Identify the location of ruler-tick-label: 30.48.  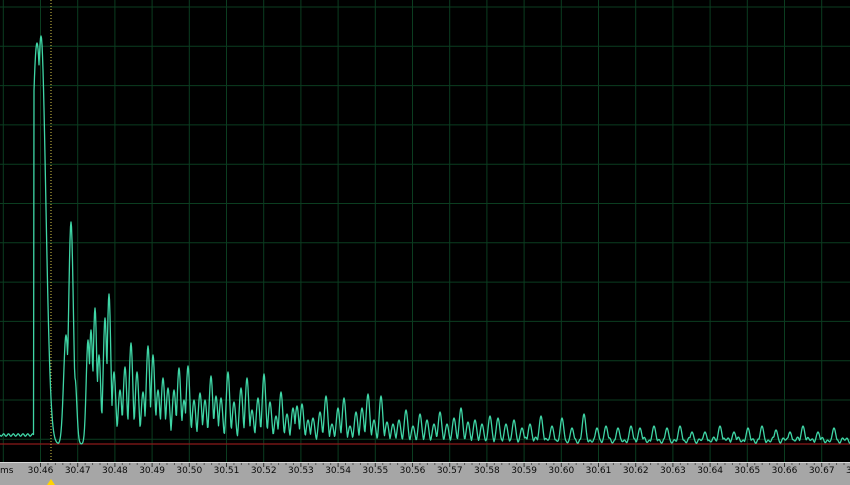
(115, 471).